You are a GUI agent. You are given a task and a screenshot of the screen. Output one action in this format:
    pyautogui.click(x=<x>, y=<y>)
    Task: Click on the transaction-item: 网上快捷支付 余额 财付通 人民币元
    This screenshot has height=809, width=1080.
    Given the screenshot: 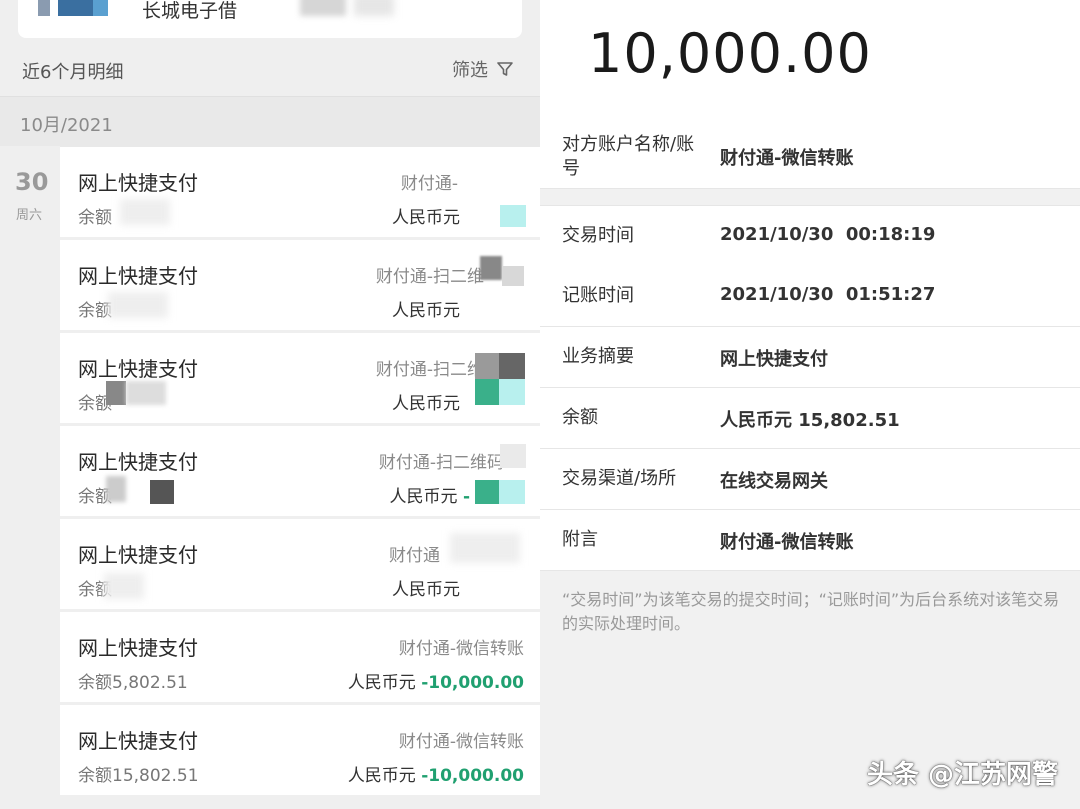 What is the action you would take?
    pyautogui.click(x=300, y=564)
    